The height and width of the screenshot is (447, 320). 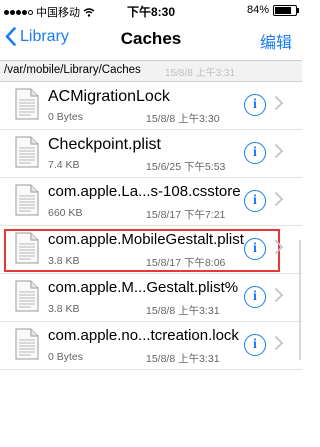 I want to click on path-bar: /var/mobile/Library/Caches 15/8/8 上午3:31, so click(x=151, y=71).